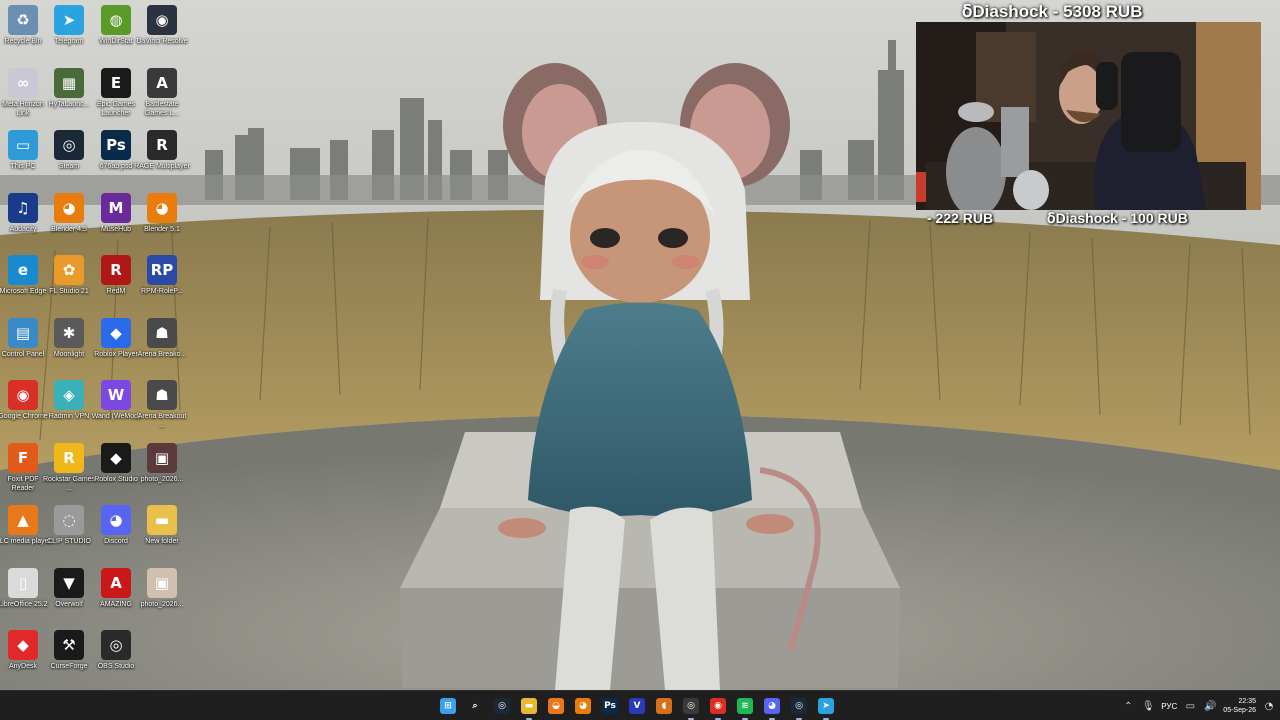  I want to click on desktop-shortcut: ▬ New folder, so click(162, 525).